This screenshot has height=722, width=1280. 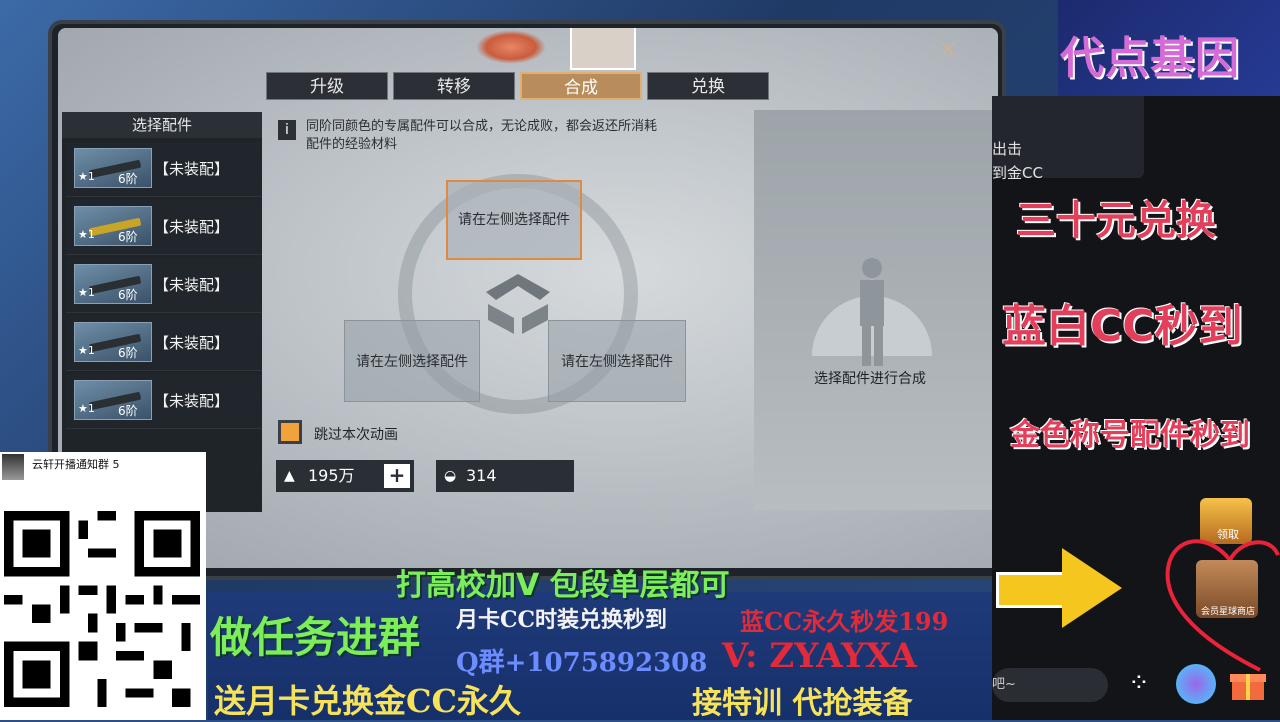 What do you see at coordinates (76, 464) in the screenshot?
I see `qr-group-title: 云轩开播通知群 5` at bounding box center [76, 464].